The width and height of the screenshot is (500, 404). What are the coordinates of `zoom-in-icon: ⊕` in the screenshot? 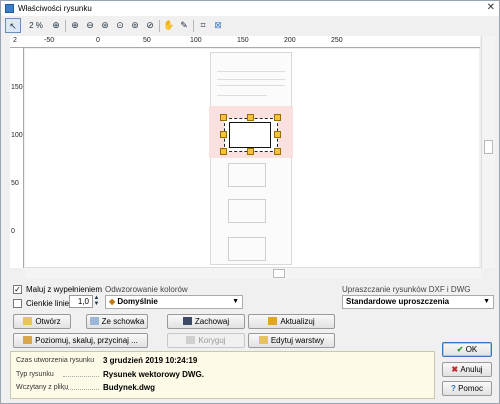 It's located at (75, 25).